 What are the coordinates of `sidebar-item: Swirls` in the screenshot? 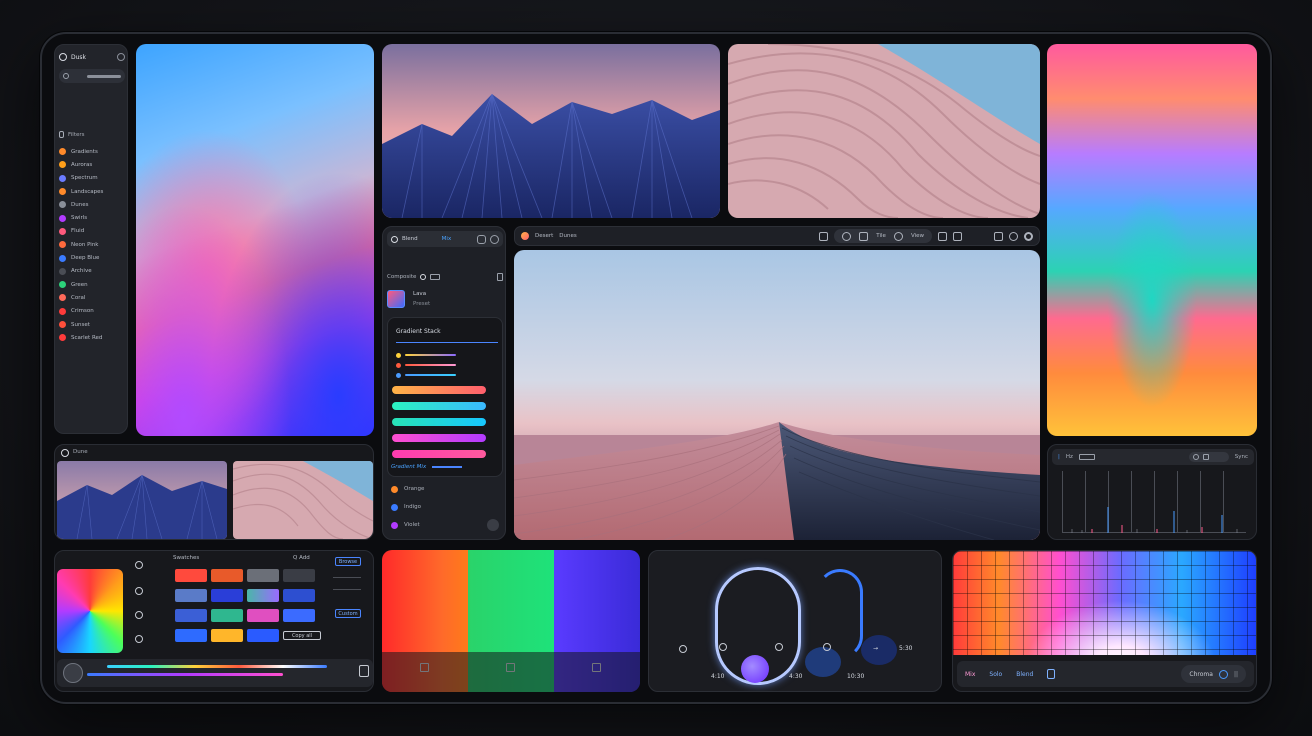 It's located at (92, 217).